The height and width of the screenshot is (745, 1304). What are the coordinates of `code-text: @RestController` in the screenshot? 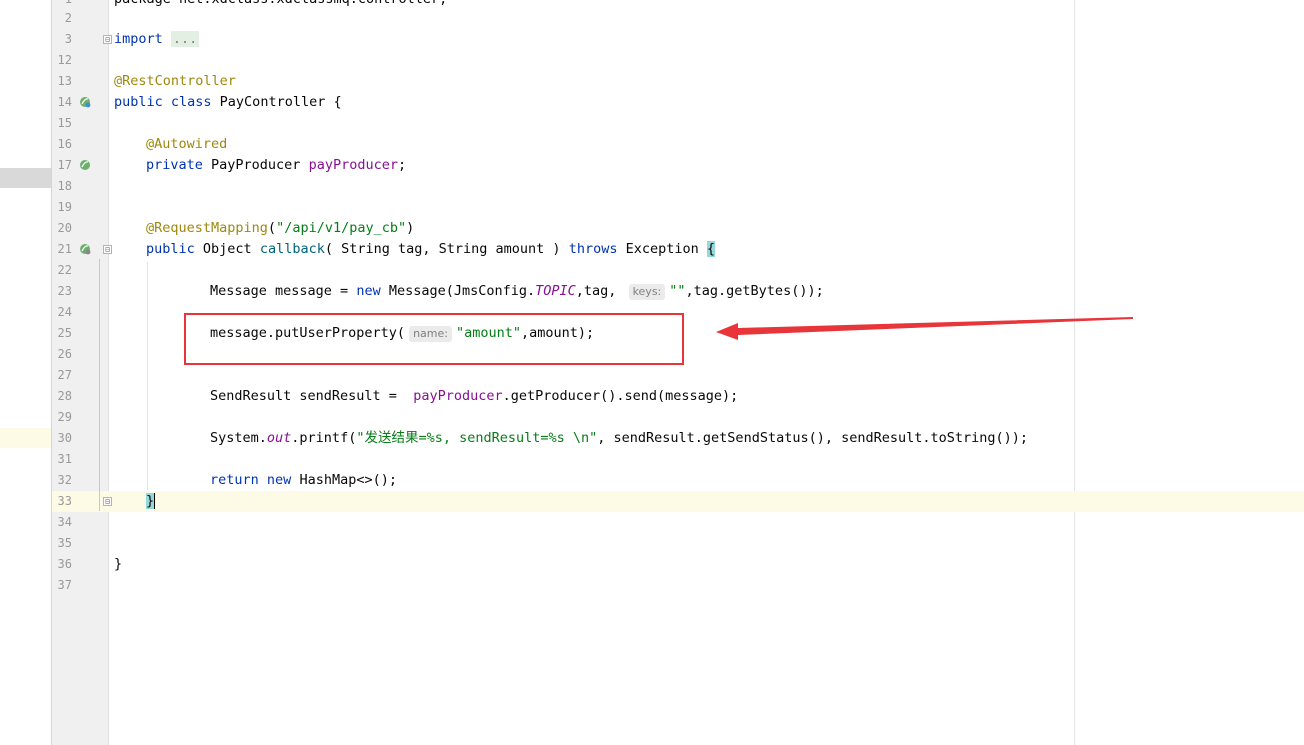 It's located at (175, 81).